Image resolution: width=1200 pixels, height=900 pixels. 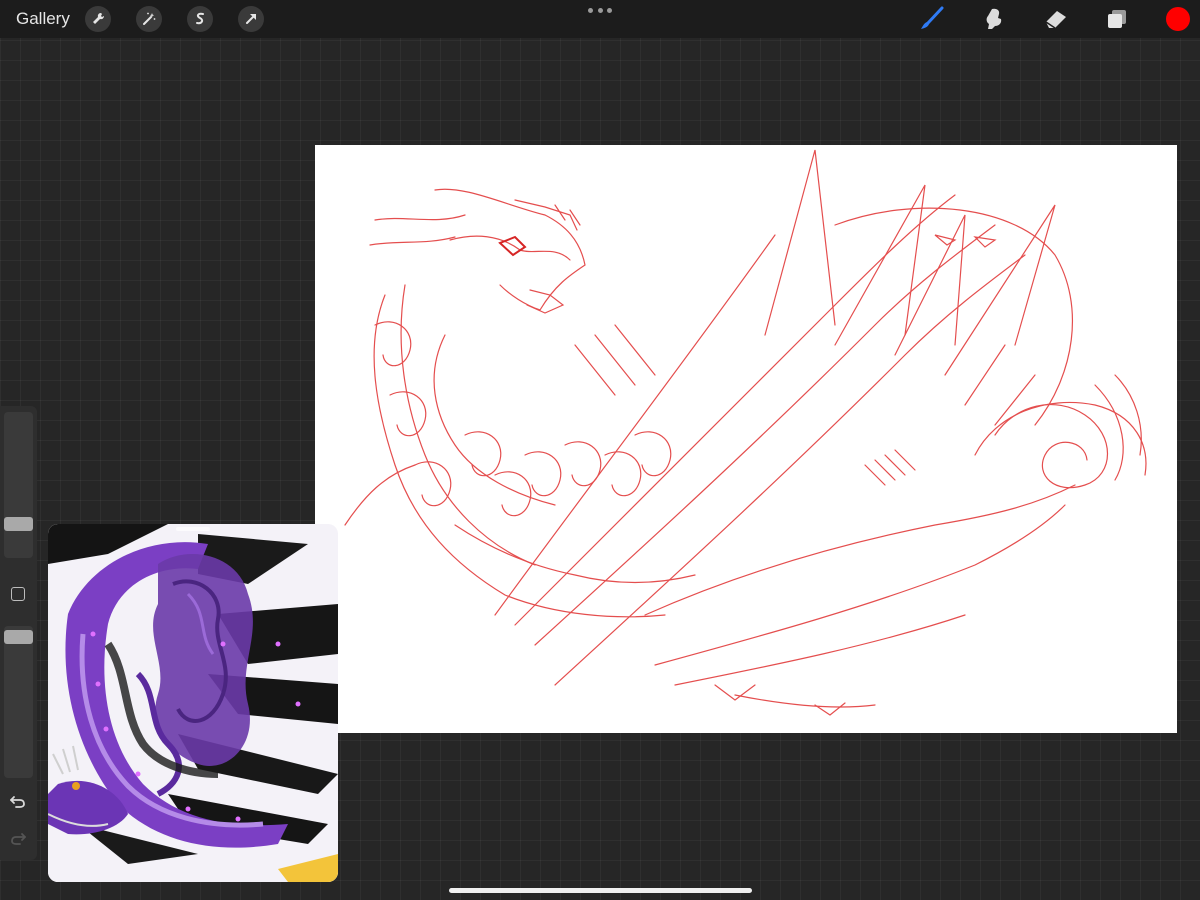 I want to click on reference-artwork, so click(x=193, y=703).